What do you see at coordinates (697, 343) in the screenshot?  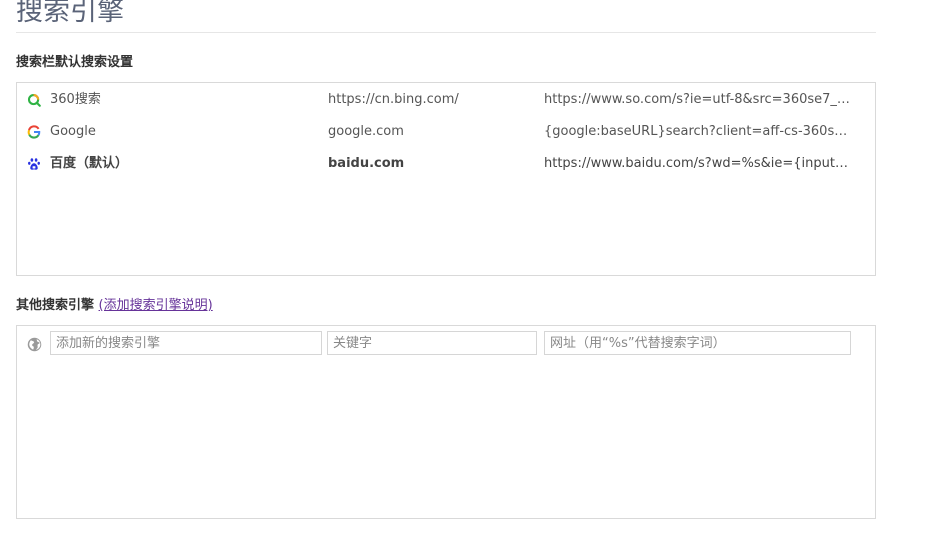 I see `new-engine-url-input` at bounding box center [697, 343].